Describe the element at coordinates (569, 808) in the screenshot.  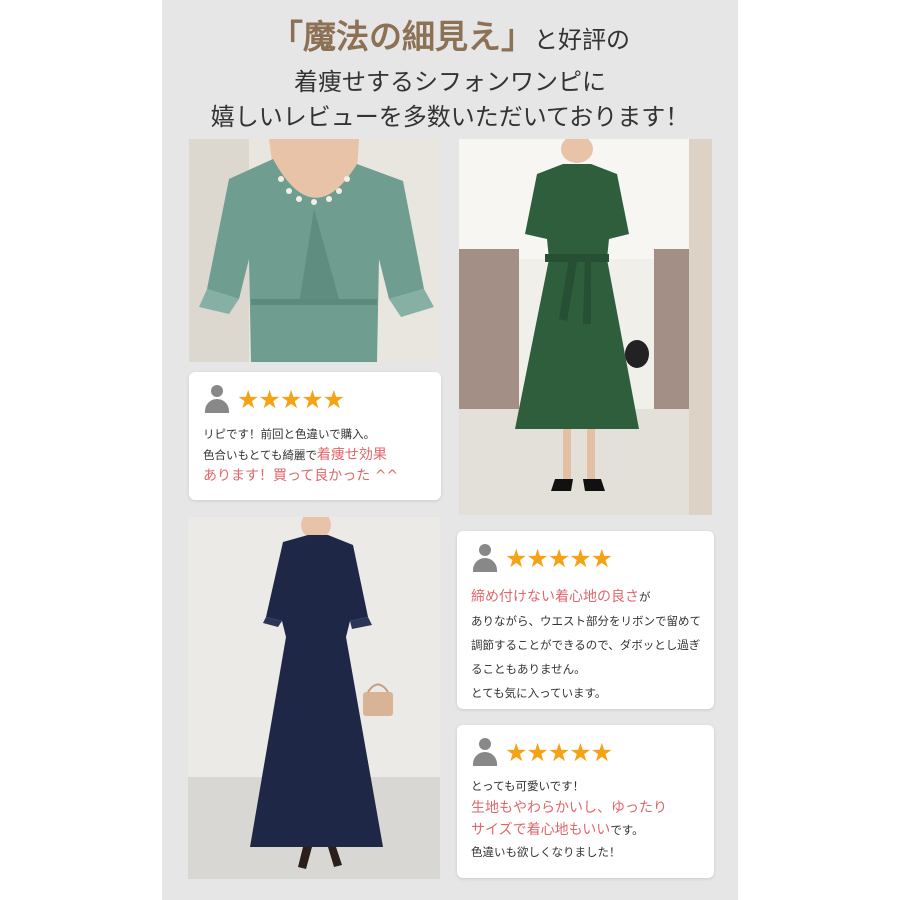
I see `review-highlight: 生地もやわらかいし、ゆったり` at that location.